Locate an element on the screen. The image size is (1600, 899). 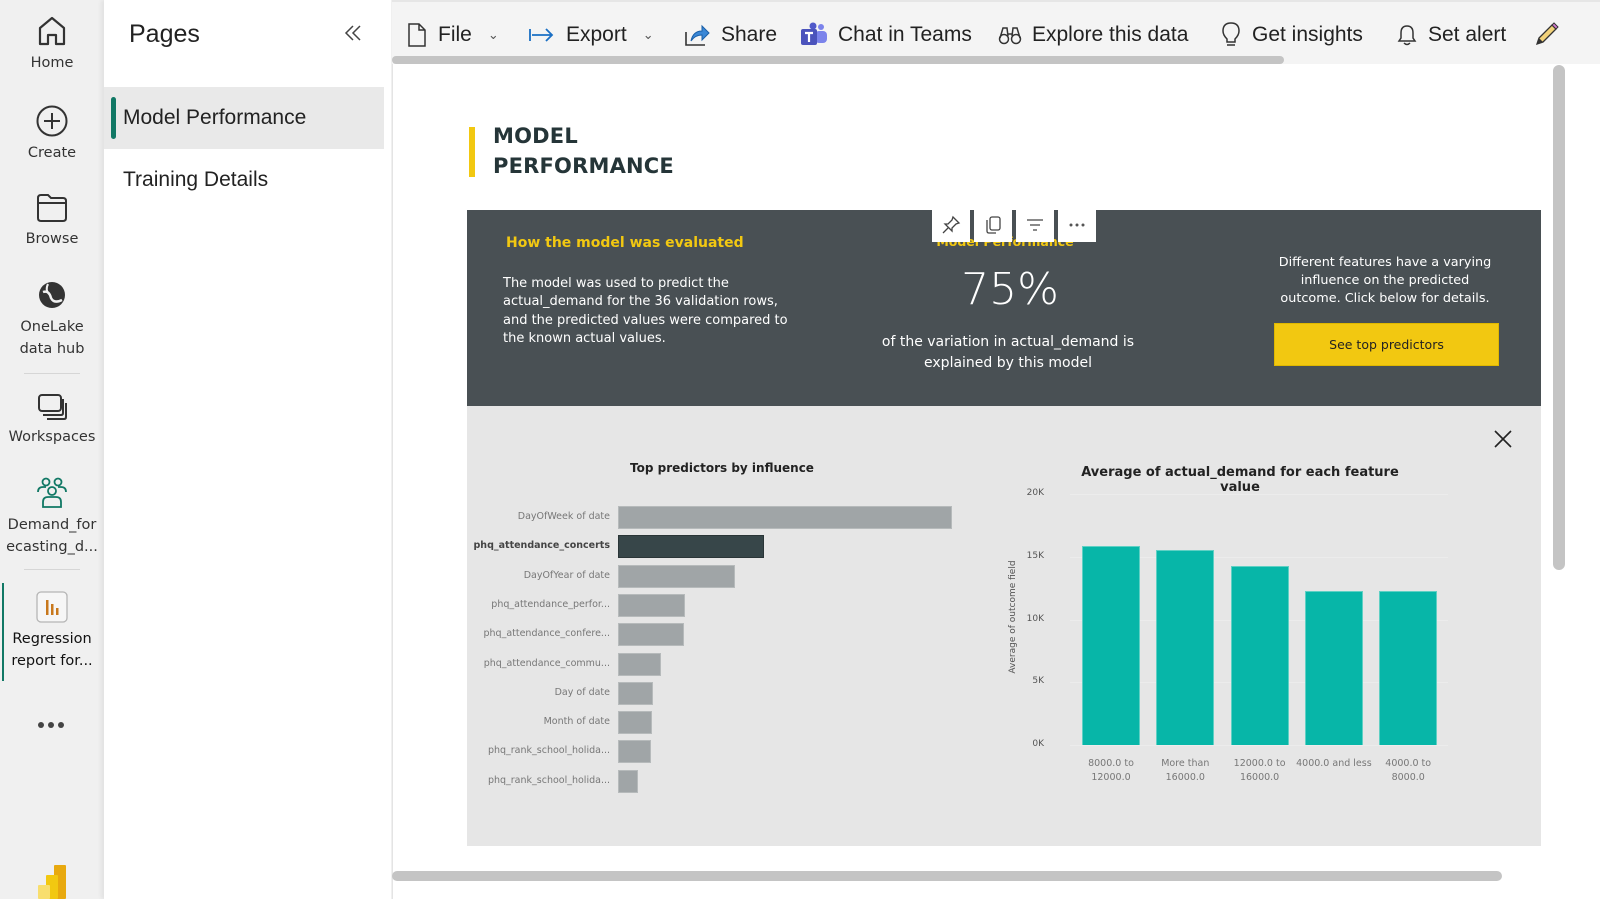
collapse-pages-button is located at coordinates (353, 33).